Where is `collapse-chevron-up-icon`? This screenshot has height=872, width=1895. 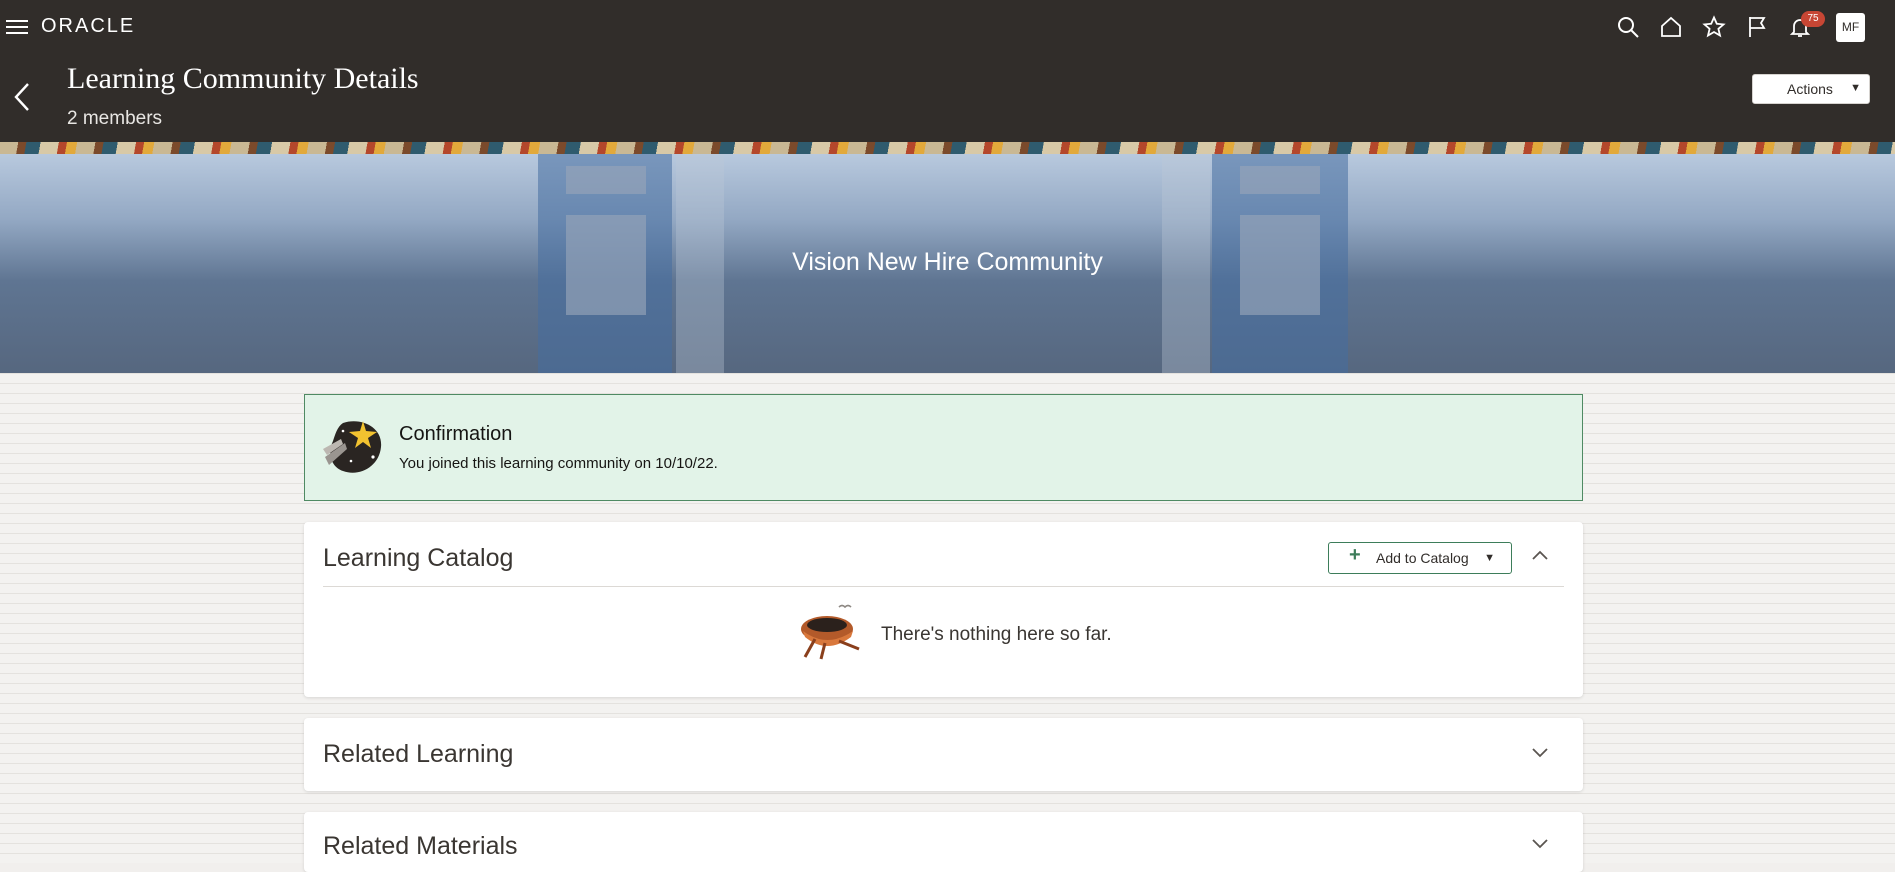 collapse-chevron-up-icon is located at coordinates (1540, 556).